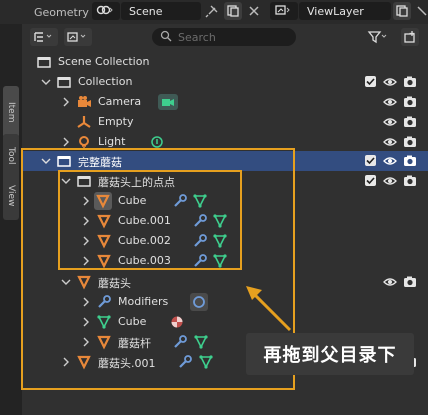 The width and height of the screenshot is (428, 415). What do you see at coordinates (168, 102) in the screenshot?
I see `camera-data-icon` at bounding box center [168, 102].